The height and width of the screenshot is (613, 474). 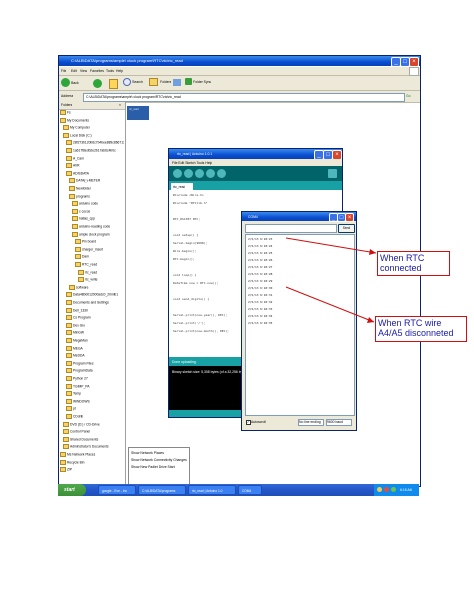 What do you see at coordinates (72, 490) in the screenshot?
I see `start-button: start` at bounding box center [72, 490].